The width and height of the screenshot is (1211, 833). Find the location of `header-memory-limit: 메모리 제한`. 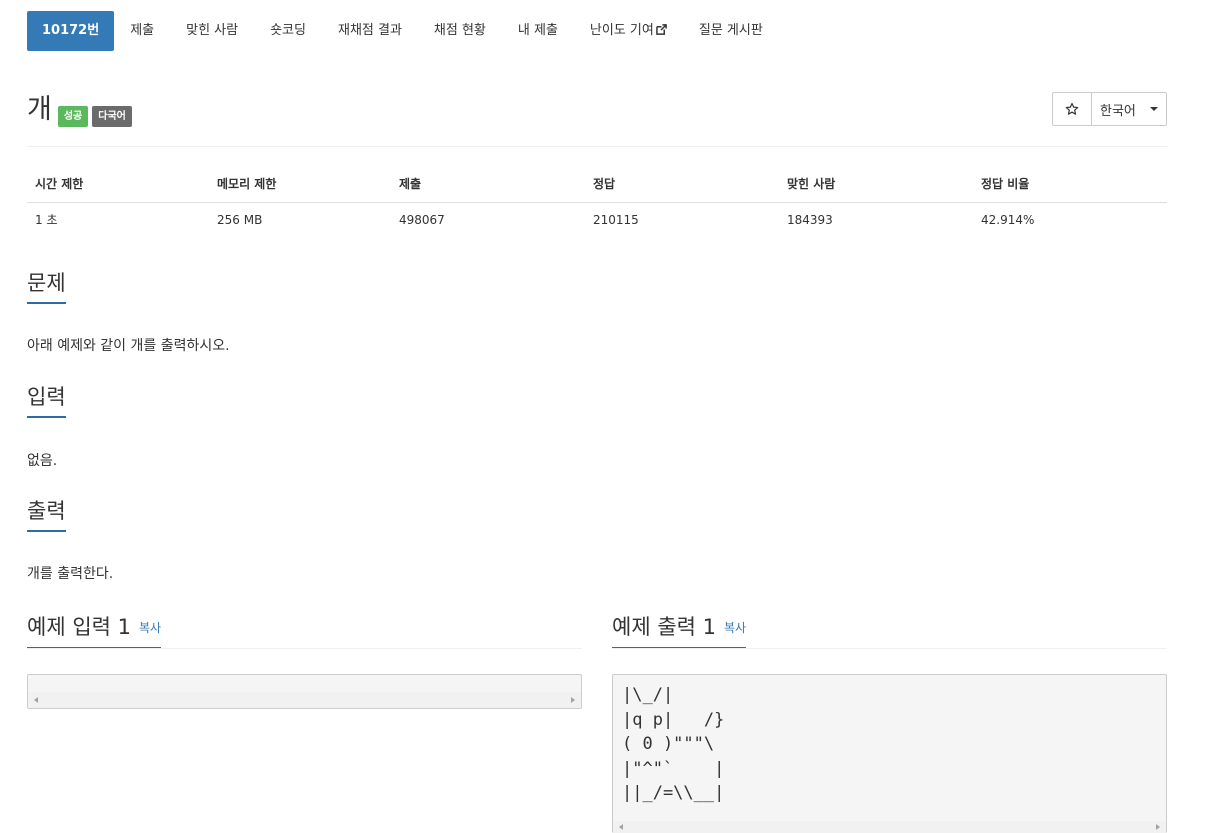

header-memory-limit: 메모리 제한 is located at coordinates (300, 184).